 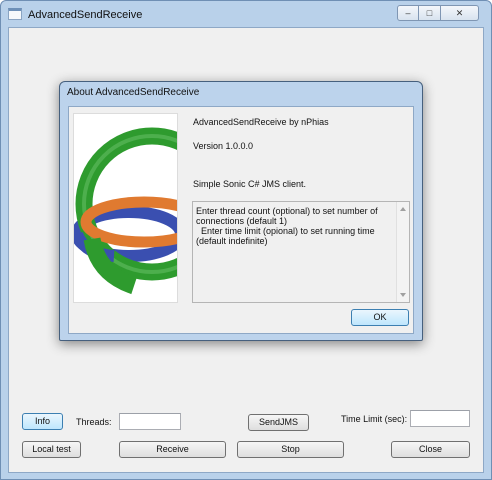 I want to click on about-dialog-title: About AdvancedSendReceive, so click(x=133, y=92).